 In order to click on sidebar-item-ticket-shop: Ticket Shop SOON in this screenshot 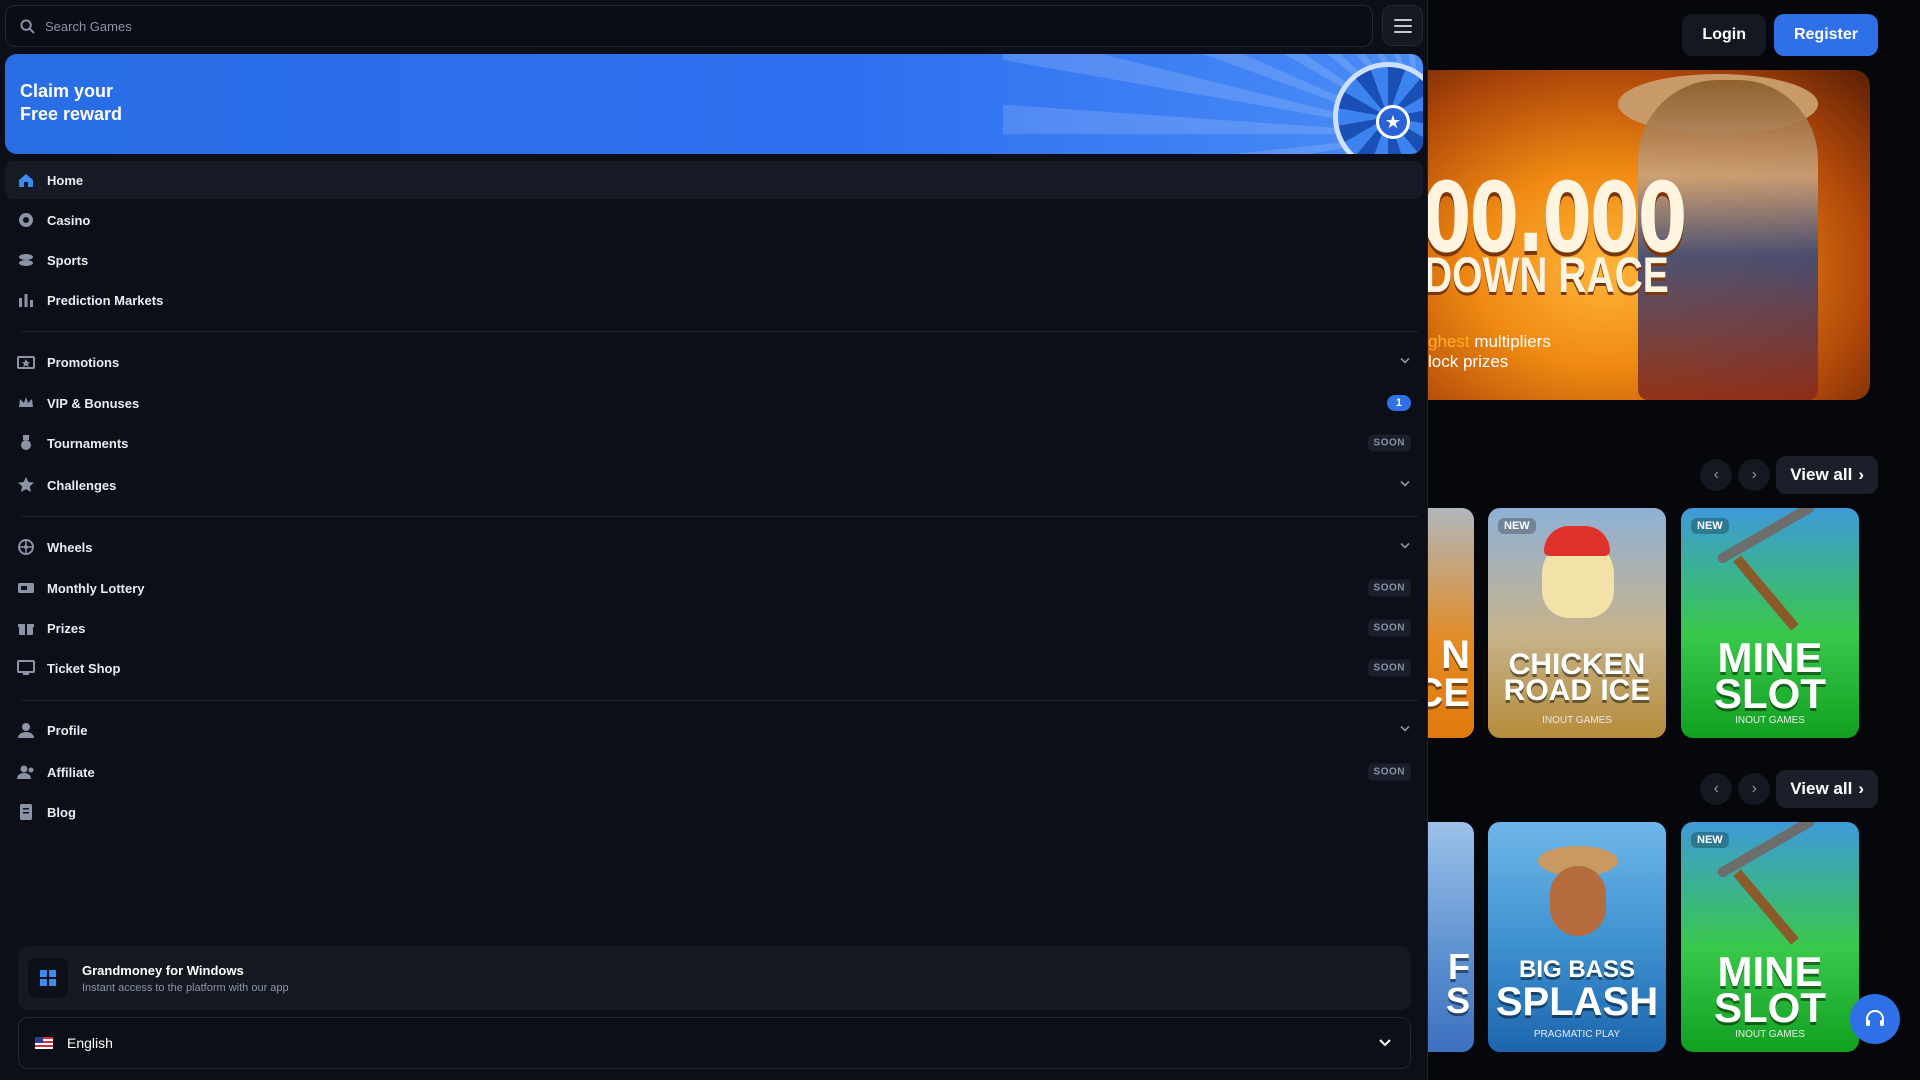, I will do `click(714, 668)`.